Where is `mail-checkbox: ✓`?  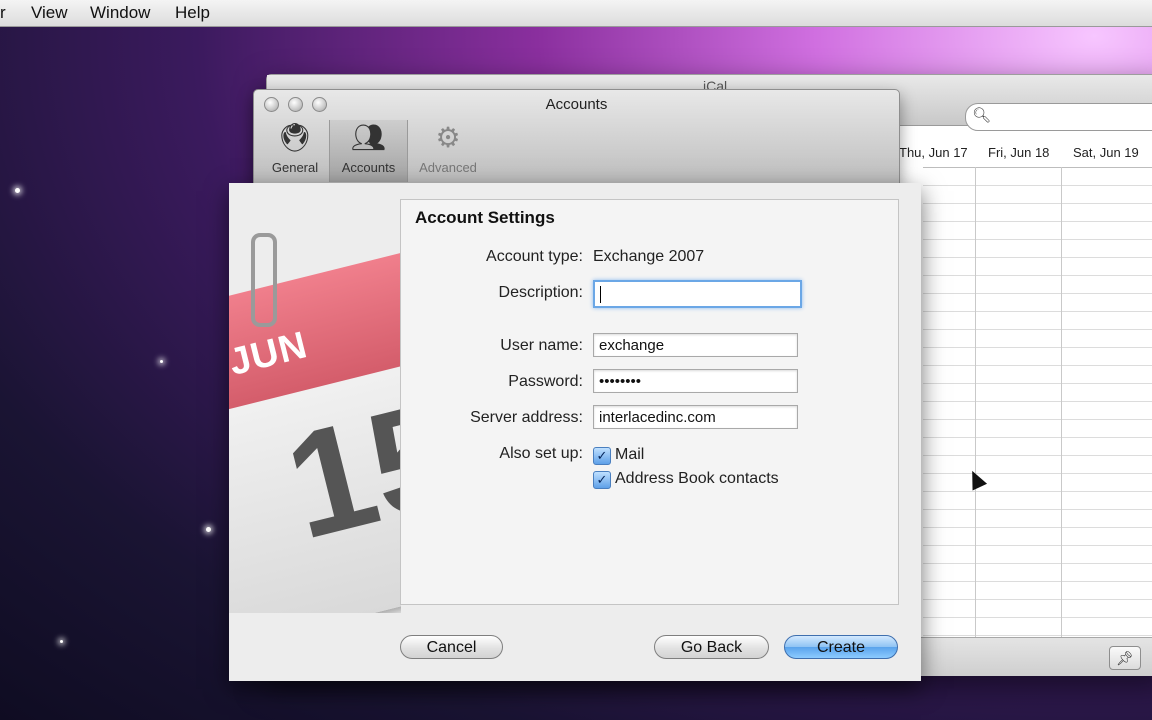 mail-checkbox: ✓ is located at coordinates (602, 456).